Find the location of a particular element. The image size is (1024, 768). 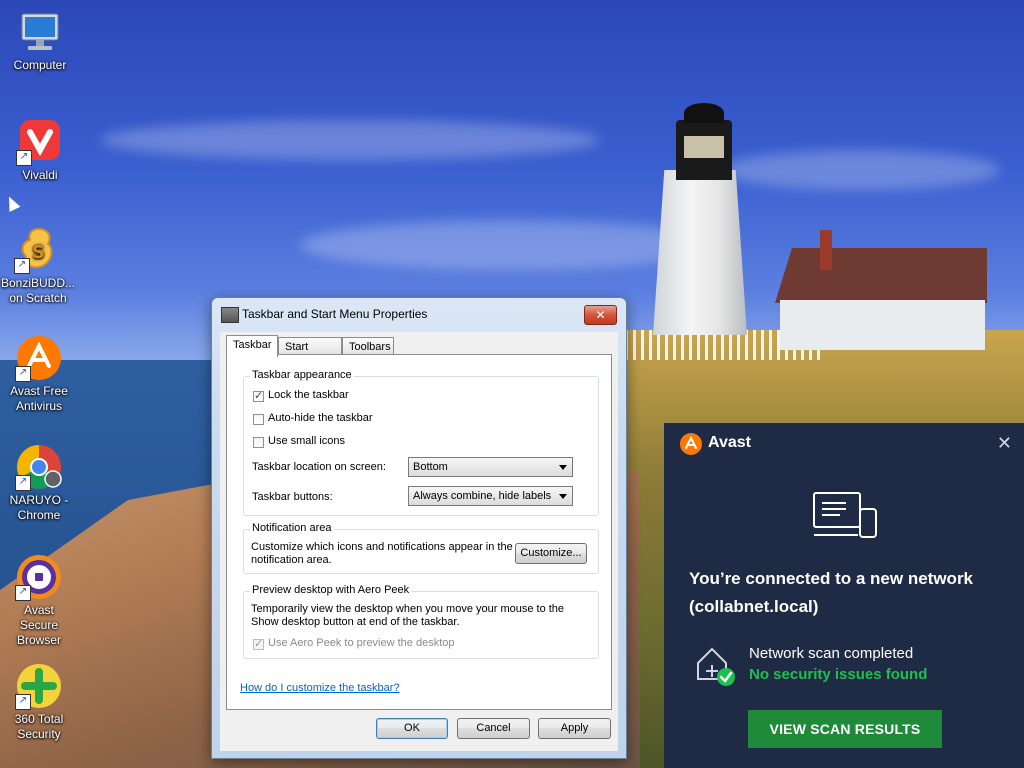

chimney is located at coordinates (826, 250).